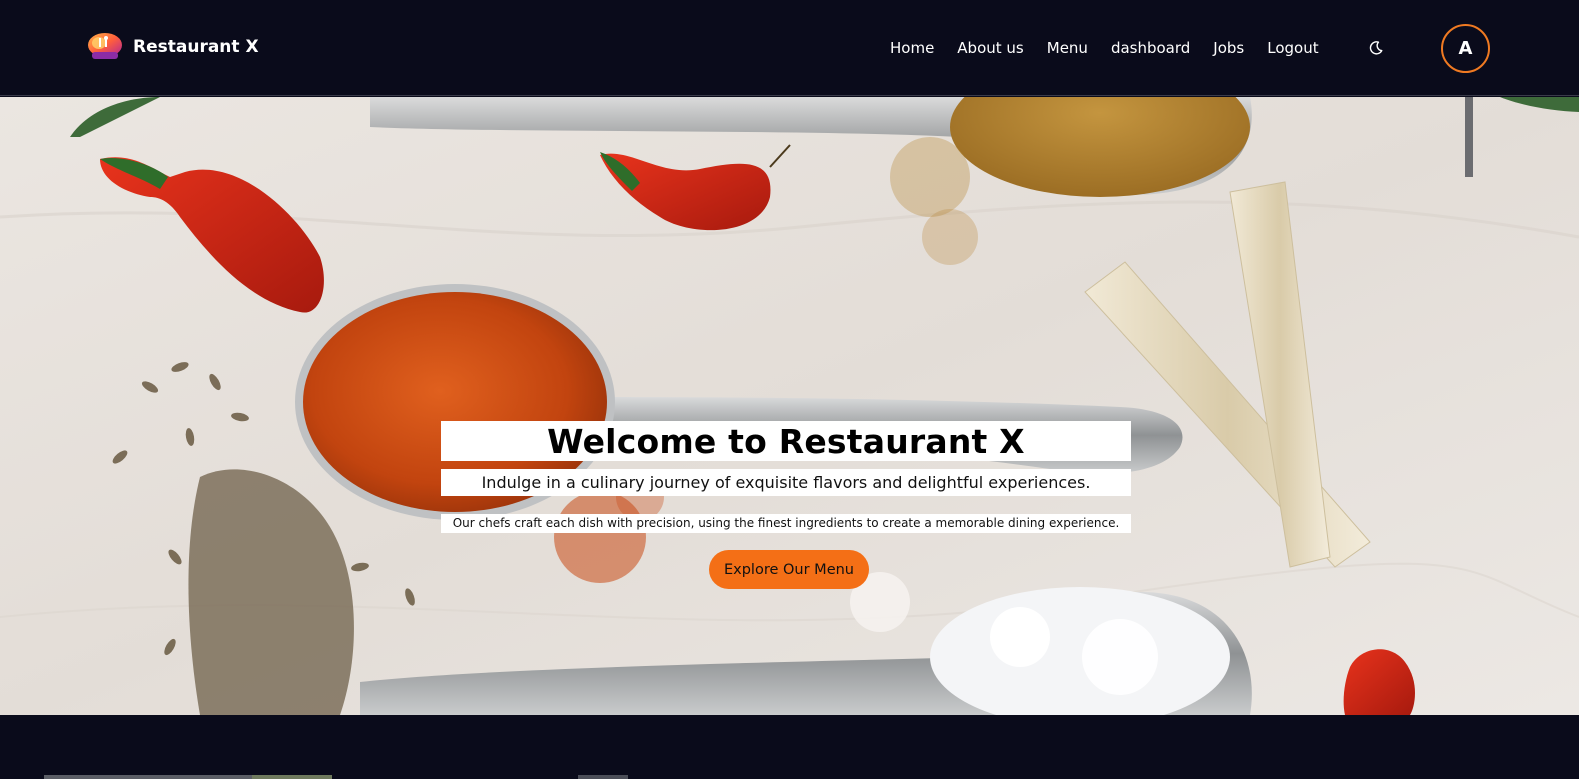 The width and height of the screenshot is (1579, 779). Describe the element at coordinates (1228, 48) in the screenshot. I see `nav-jobs: Jobs` at that location.